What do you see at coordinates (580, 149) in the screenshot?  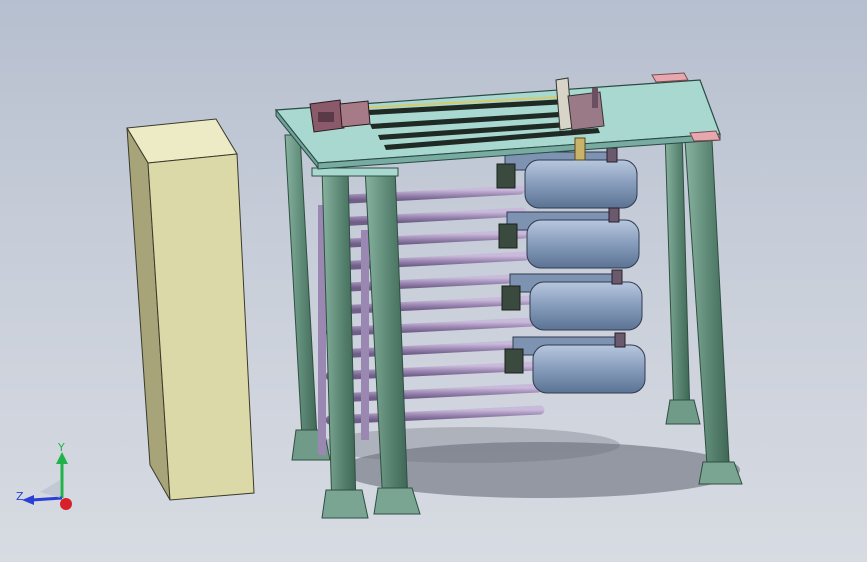 I see `hanger-rod` at bounding box center [580, 149].